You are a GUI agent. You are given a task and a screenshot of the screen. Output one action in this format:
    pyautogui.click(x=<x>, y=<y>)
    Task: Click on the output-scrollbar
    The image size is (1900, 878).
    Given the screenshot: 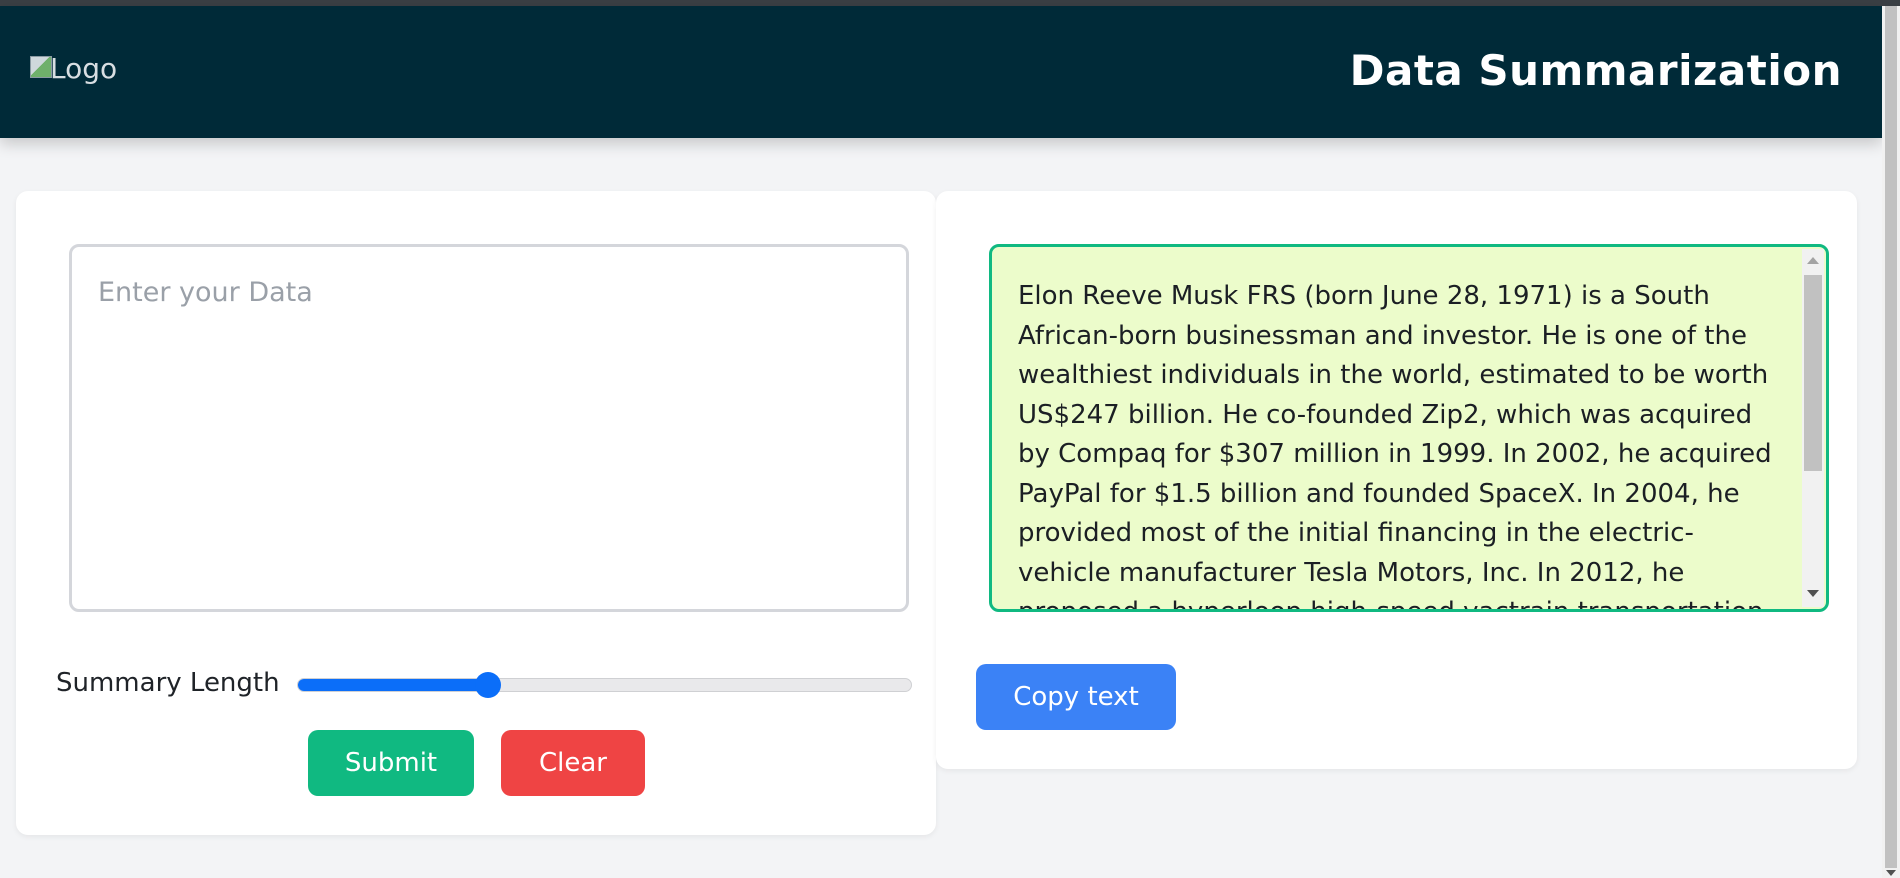 What is the action you would take?
    pyautogui.click(x=1813, y=428)
    